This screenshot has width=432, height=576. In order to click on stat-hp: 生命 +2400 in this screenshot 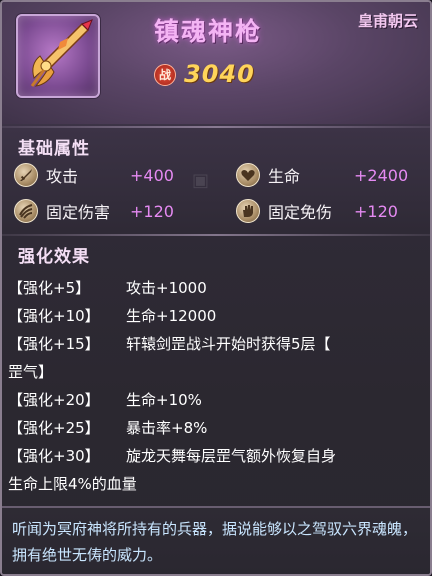, I will do `click(331, 175)`.